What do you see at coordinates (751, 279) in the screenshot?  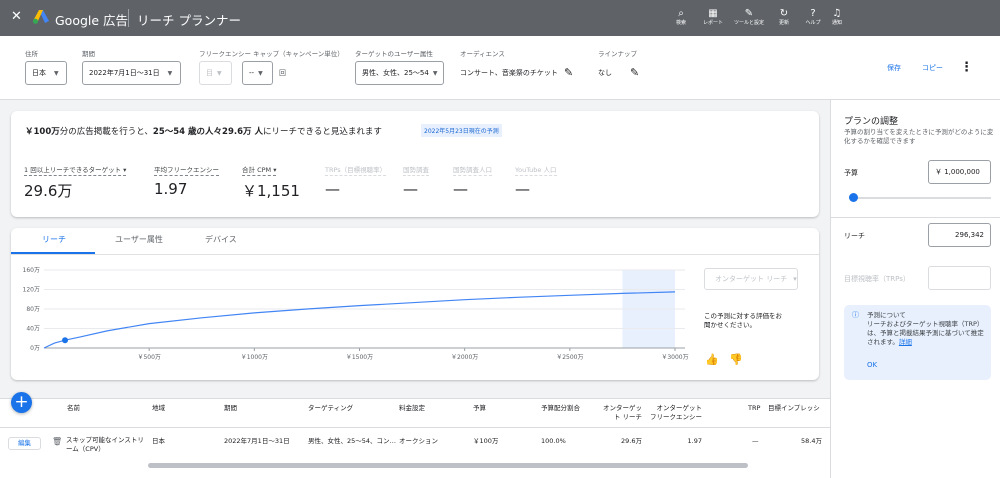 I see `chart-metric-select: オンターゲット リーチ ▾` at bounding box center [751, 279].